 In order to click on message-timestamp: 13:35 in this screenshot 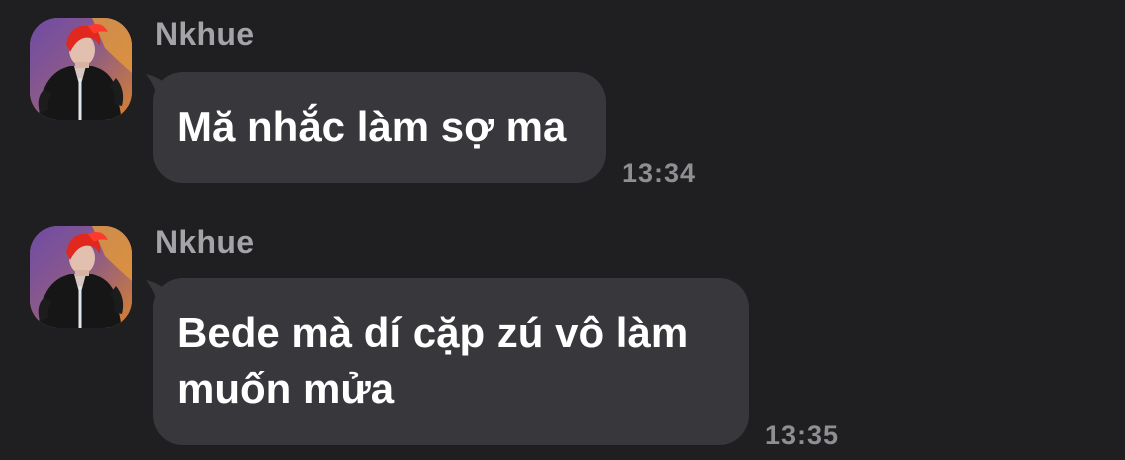, I will do `click(802, 435)`.